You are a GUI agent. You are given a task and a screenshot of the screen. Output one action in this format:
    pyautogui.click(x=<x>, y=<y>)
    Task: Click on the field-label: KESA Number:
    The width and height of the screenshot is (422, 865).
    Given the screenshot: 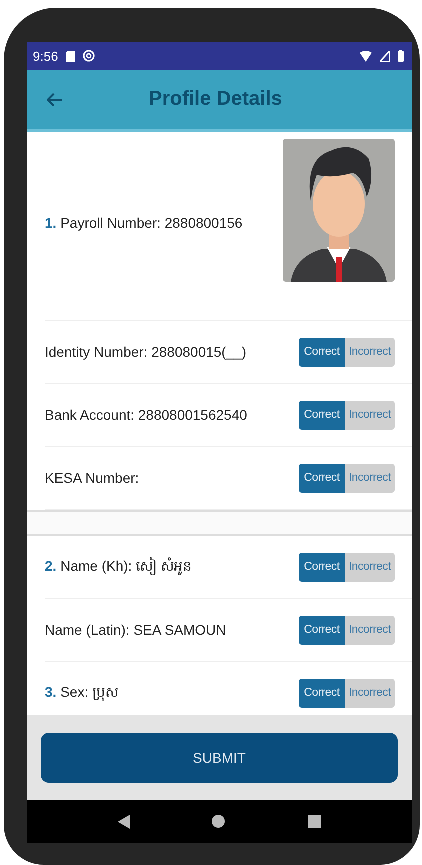 What is the action you would take?
    pyautogui.click(x=92, y=478)
    